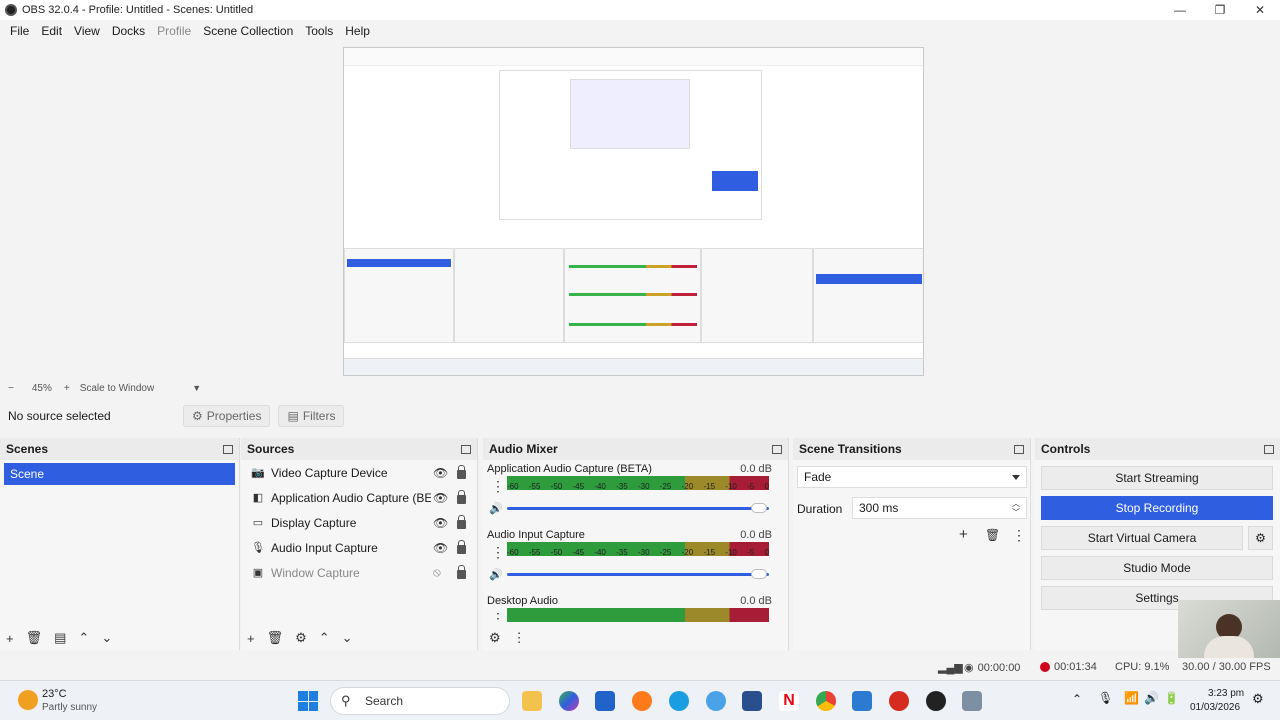 The height and width of the screenshot is (720, 1280). What do you see at coordinates (359, 497) in the screenshot?
I see `source-item-app-audio: ◧ Application Audio Capture (BETA) 👁` at bounding box center [359, 497].